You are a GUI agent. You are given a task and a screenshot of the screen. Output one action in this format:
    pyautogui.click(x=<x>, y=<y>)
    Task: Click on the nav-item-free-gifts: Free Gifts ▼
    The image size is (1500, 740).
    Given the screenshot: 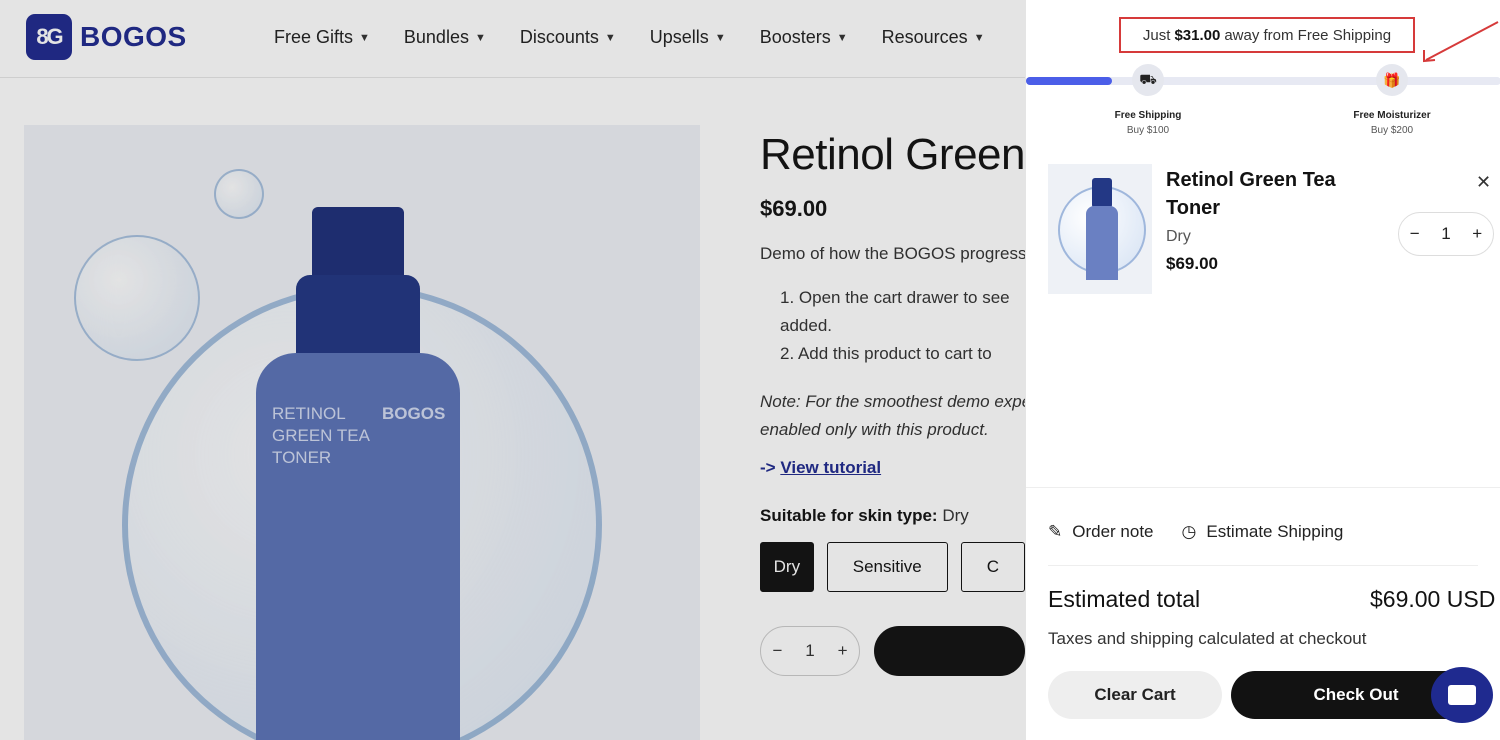 What is the action you would take?
    pyautogui.click(x=322, y=37)
    